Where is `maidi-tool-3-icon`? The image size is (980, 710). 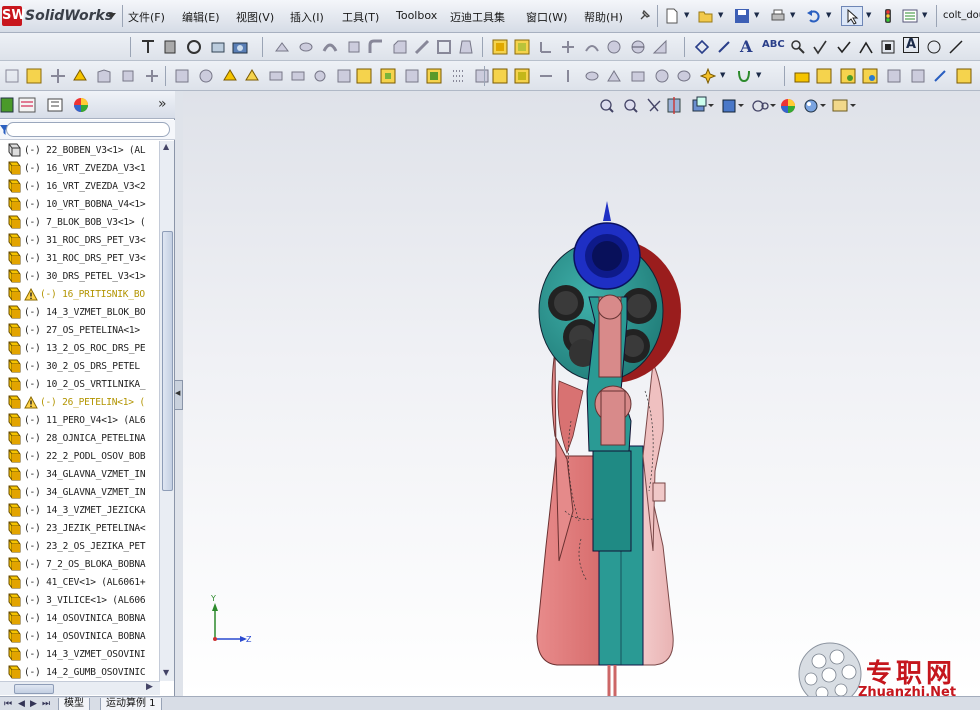 maidi-tool-3-icon is located at coordinates (870, 76).